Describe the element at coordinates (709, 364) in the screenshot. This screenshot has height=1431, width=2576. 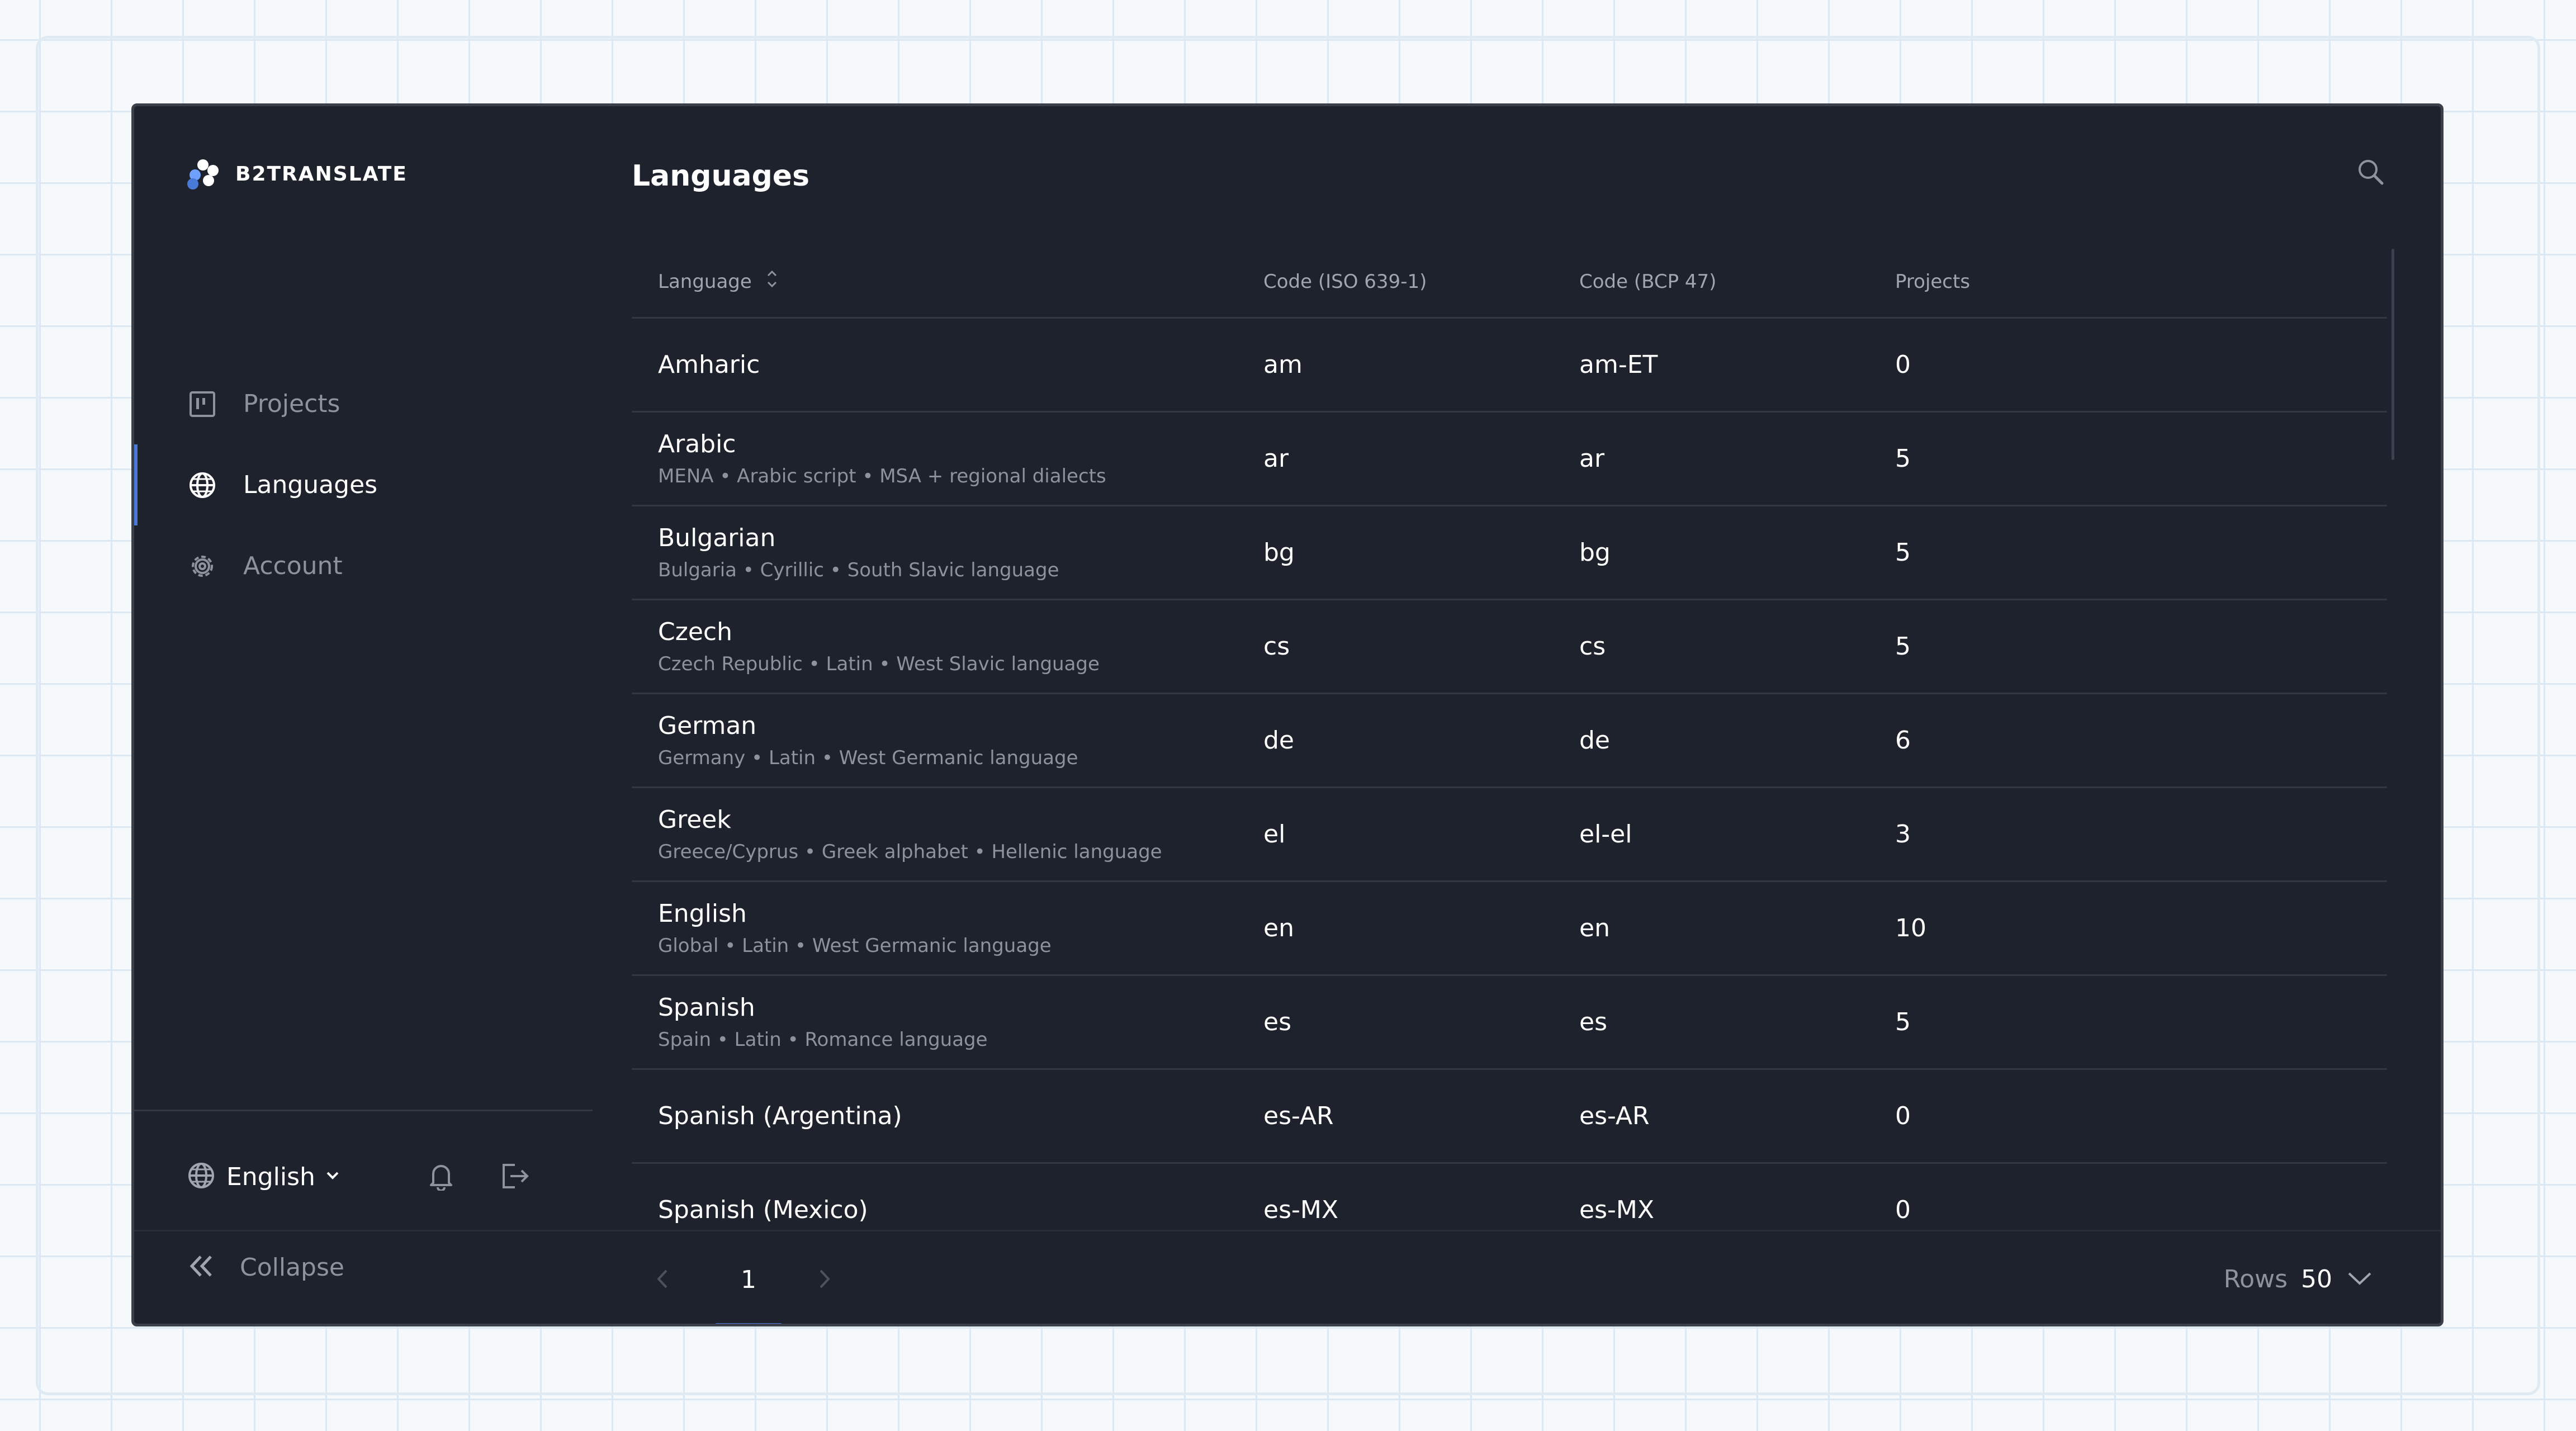
I see `language-name: Amharic` at that location.